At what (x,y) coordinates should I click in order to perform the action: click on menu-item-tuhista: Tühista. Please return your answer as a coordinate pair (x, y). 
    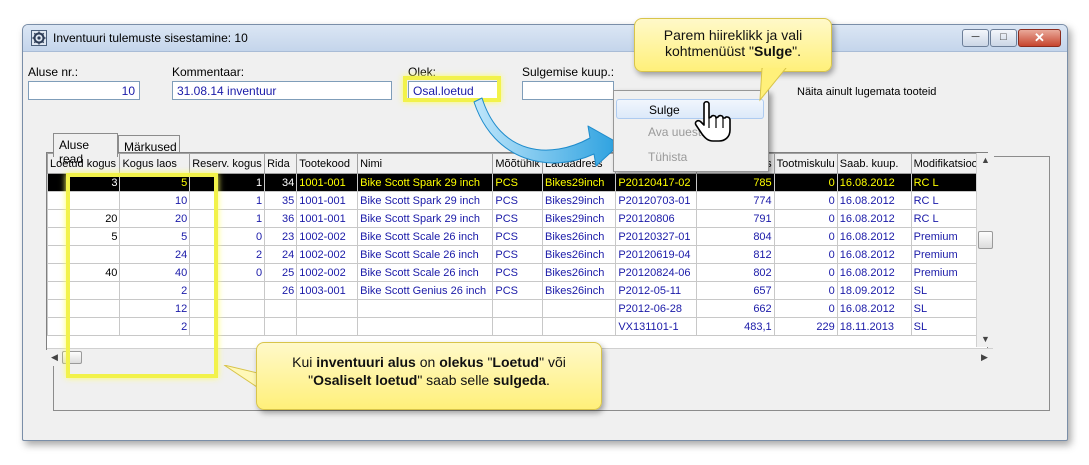
    Looking at the image, I should click on (690, 157).